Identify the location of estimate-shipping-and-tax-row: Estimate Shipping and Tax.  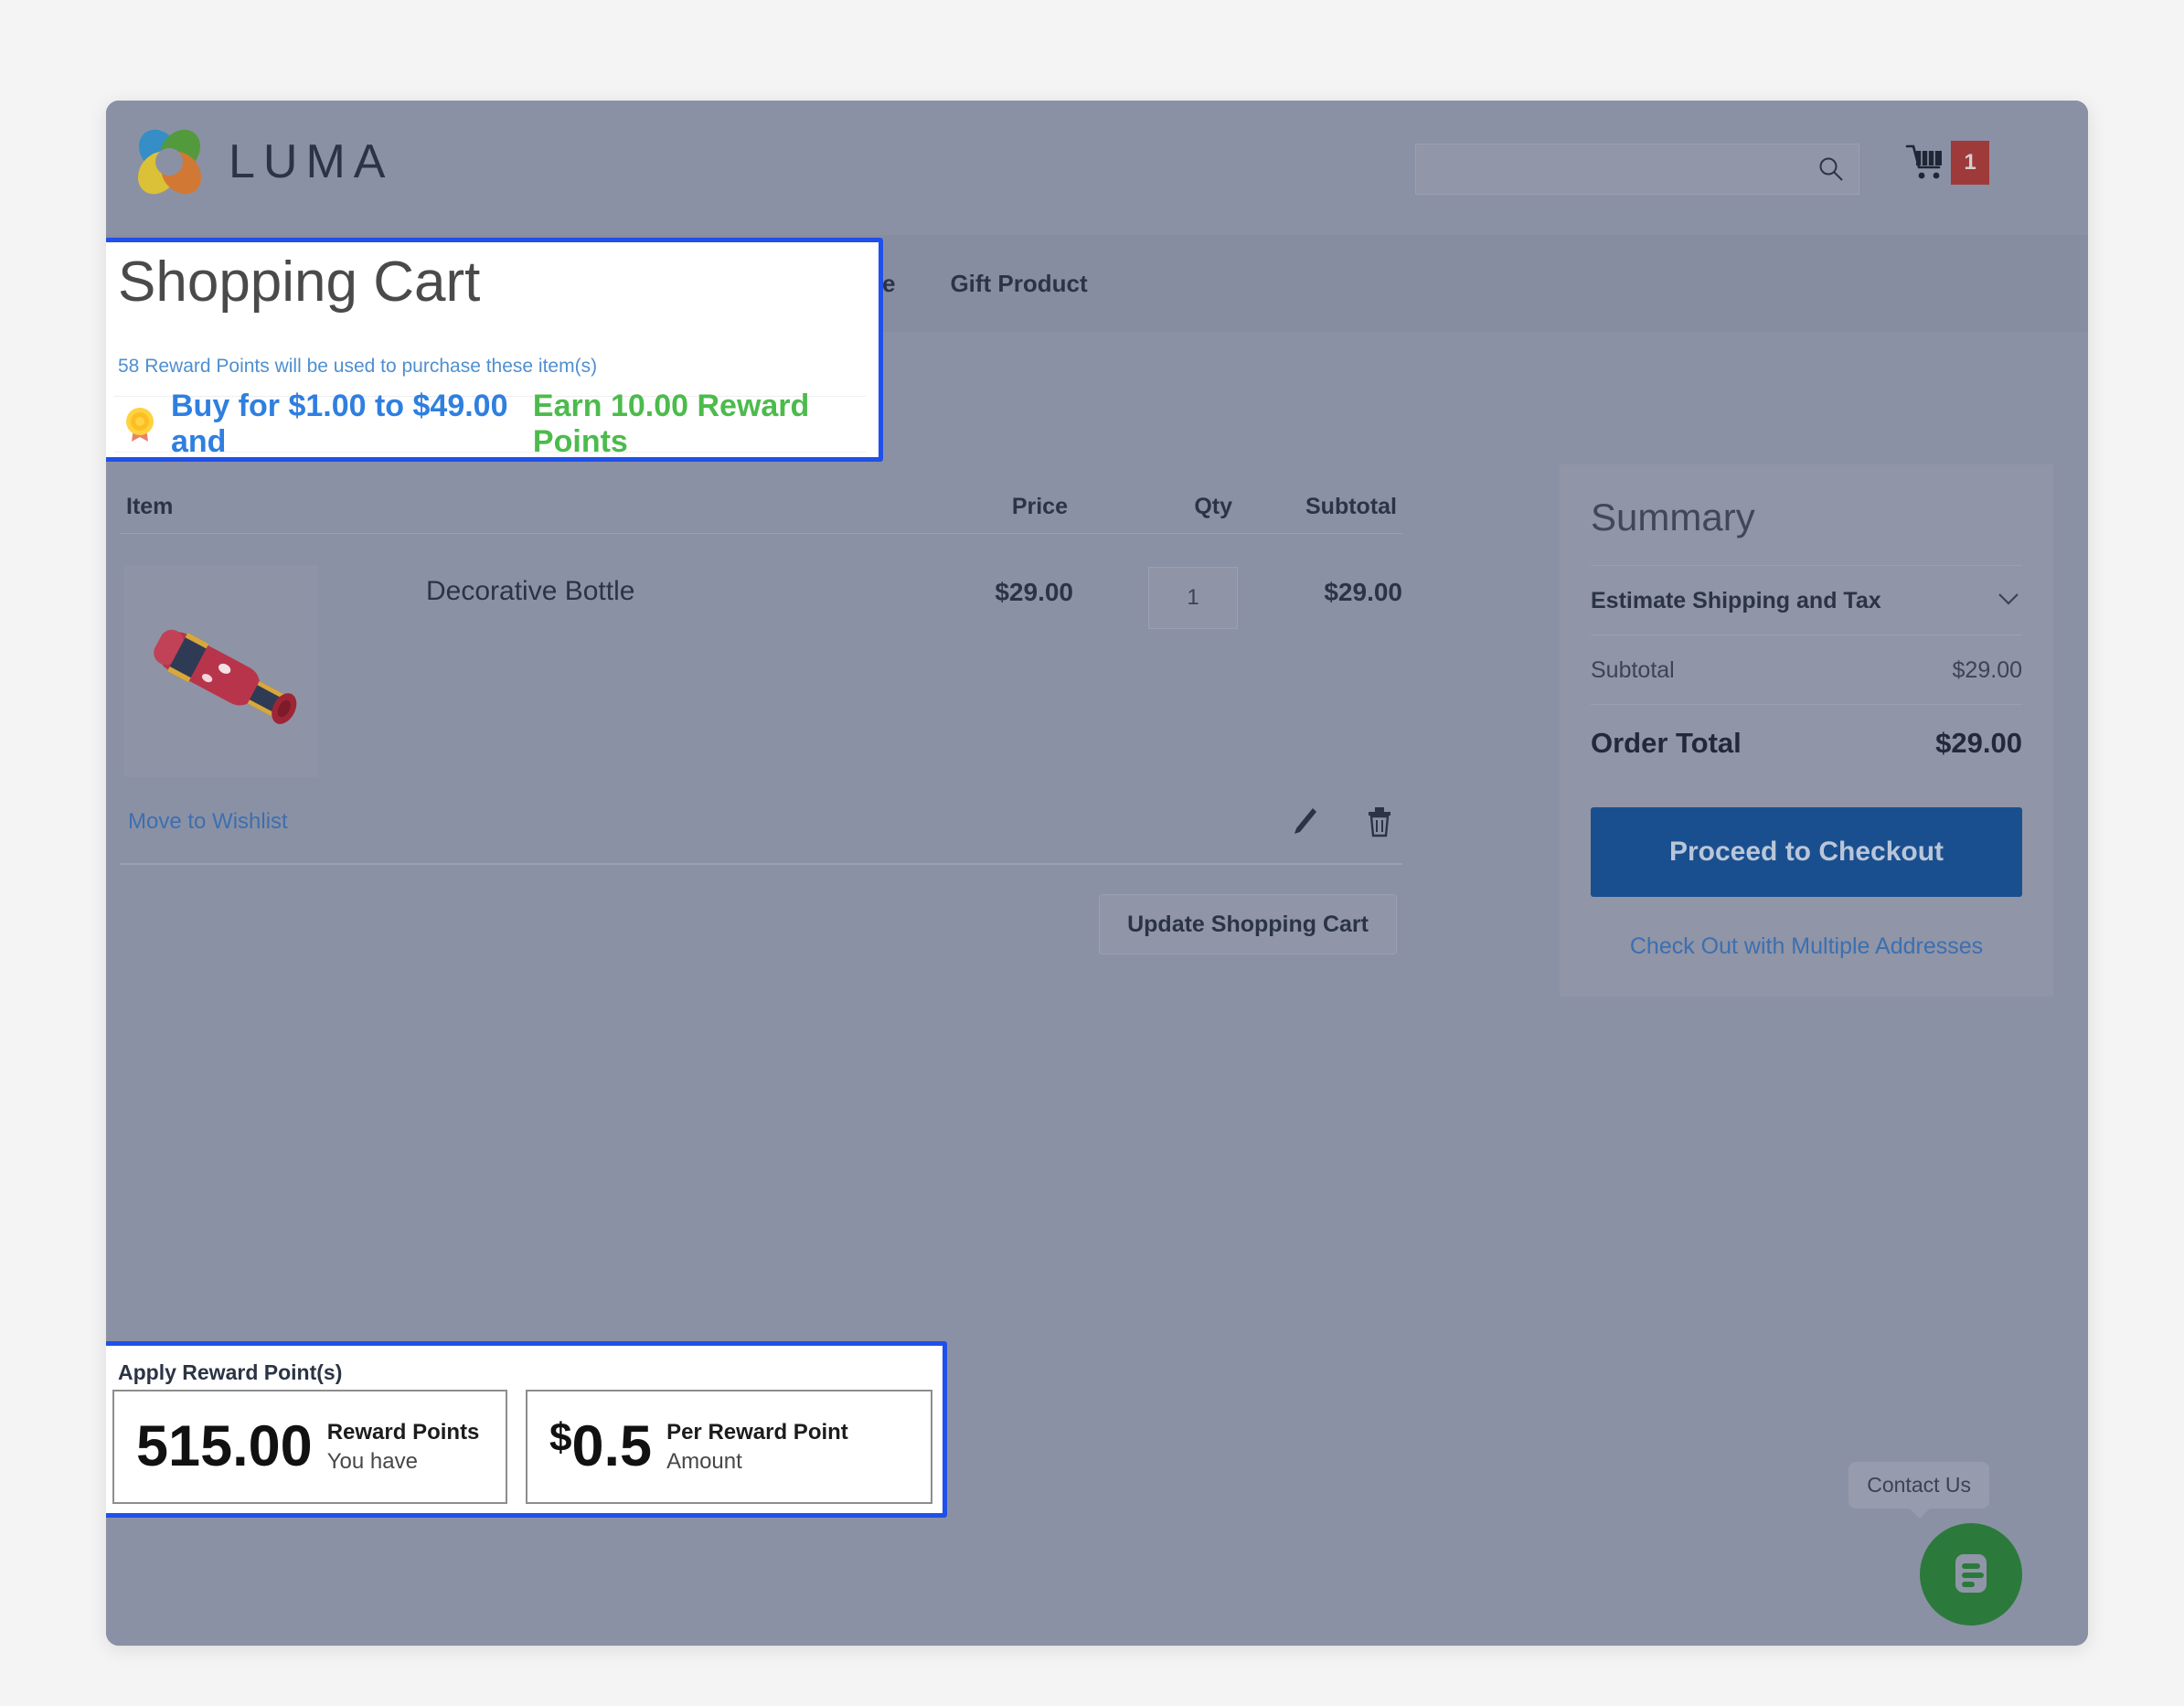
(1807, 599).